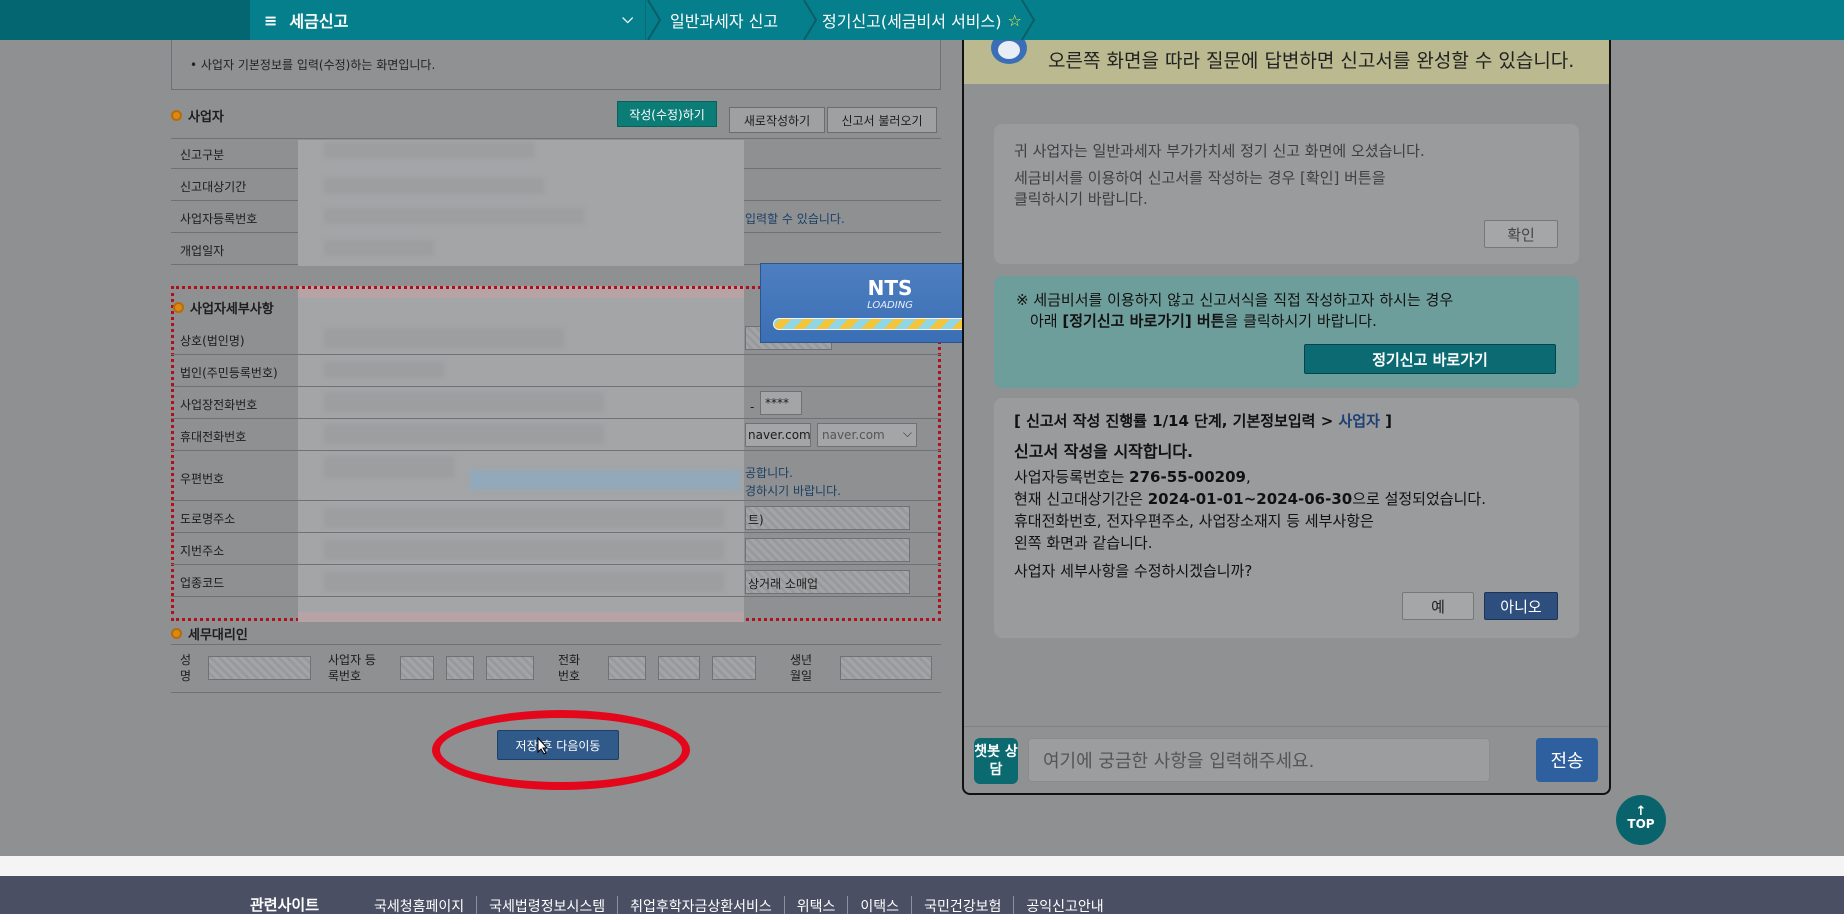 The height and width of the screenshot is (914, 1844). What do you see at coordinates (202, 251) in the screenshot?
I see `label-open-date: 개업일자` at bounding box center [202, 251].